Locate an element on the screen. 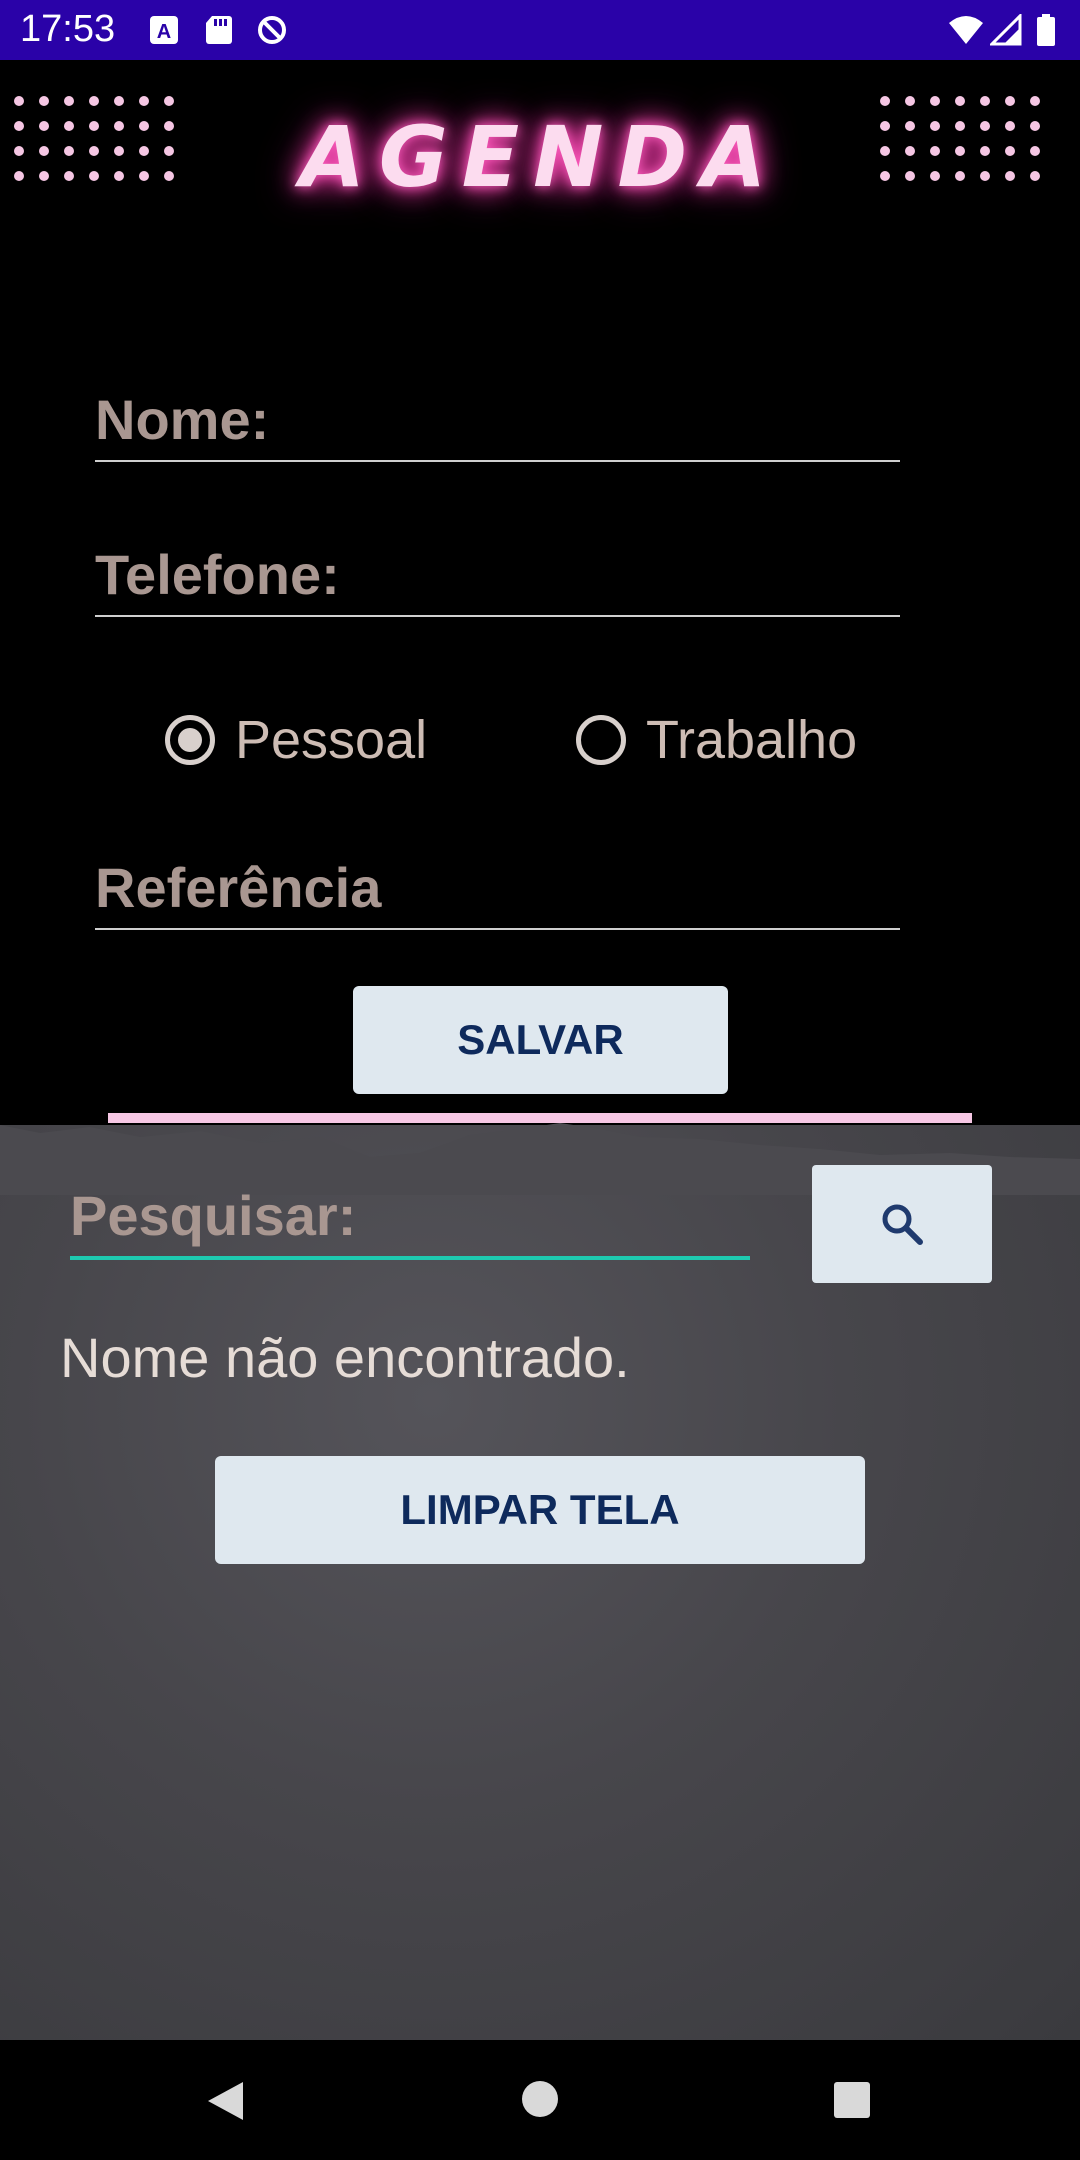 The image size is (1080, 2160). search-result-message: Nome não encontrado. is located at coordinates (345, 1357).